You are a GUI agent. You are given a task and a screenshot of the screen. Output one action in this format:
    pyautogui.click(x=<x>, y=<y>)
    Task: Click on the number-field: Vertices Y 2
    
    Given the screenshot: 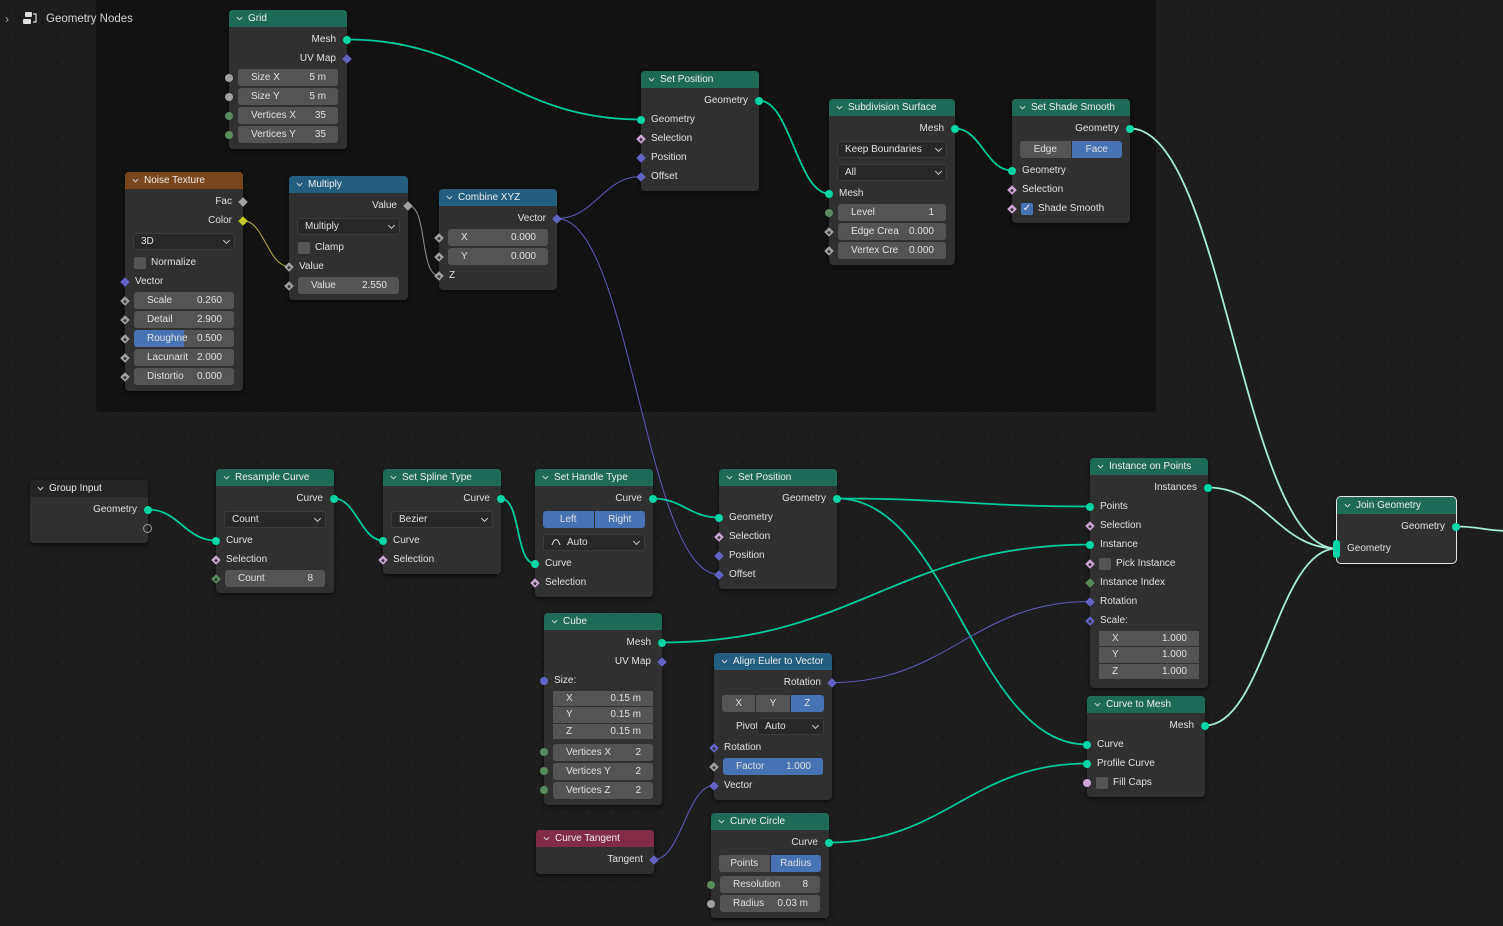 What is the action you would take?
    pyautogui.click(x=603, y=771)
    